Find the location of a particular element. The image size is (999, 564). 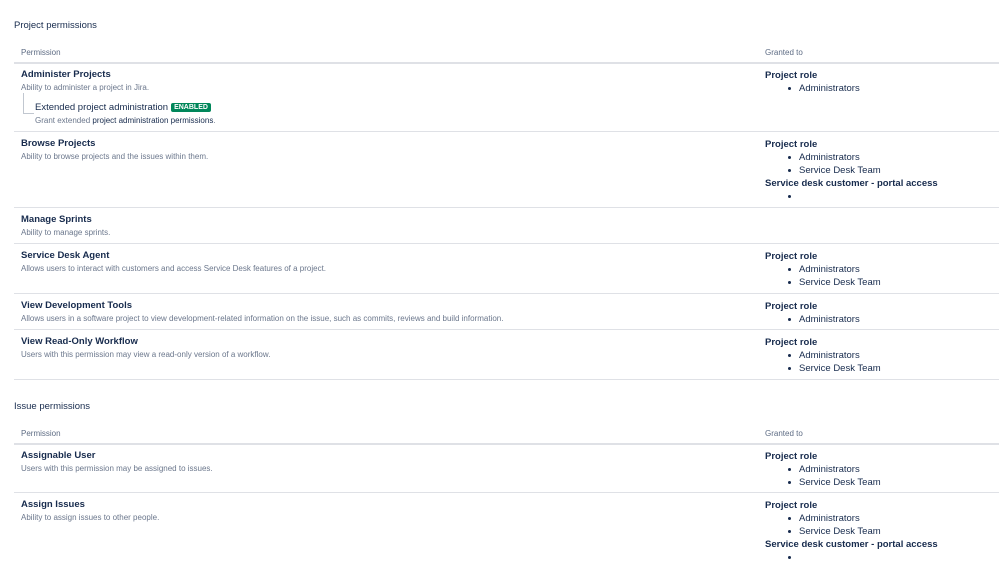

section-title: Project permissions is located at coordinates (55, 25).